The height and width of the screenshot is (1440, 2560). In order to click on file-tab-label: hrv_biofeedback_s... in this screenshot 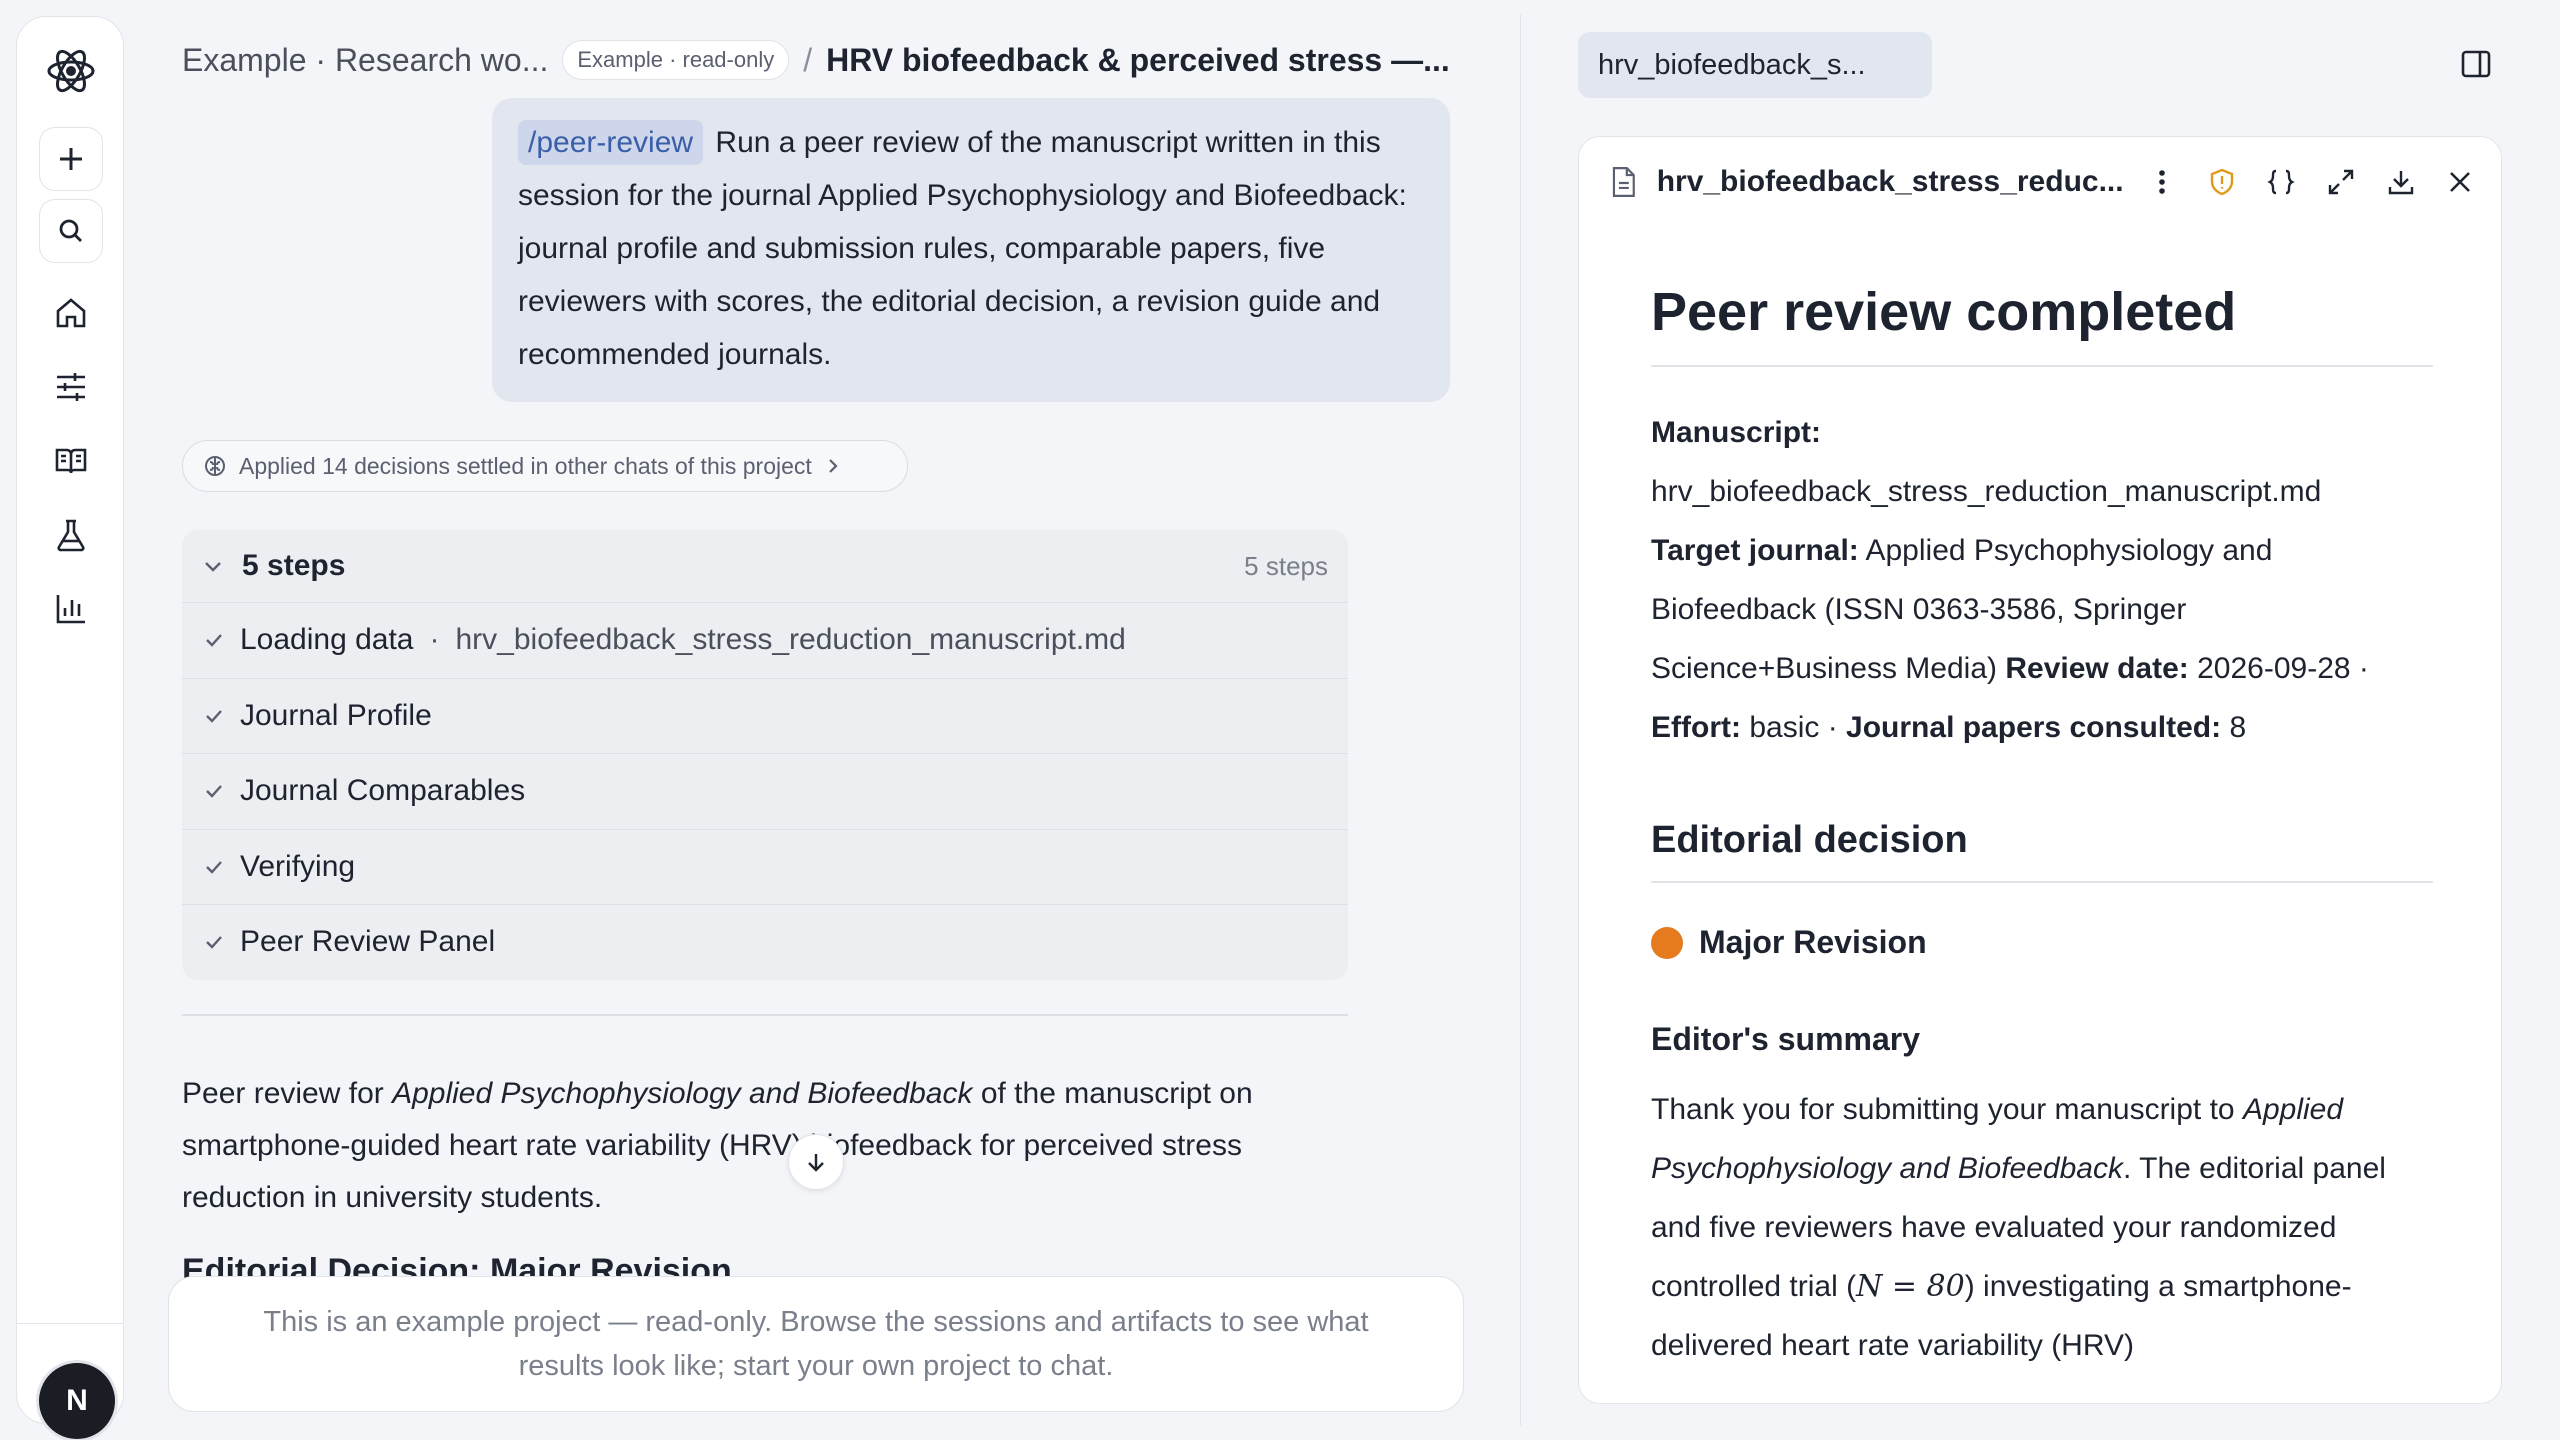, I will do `click(1732, 64)`.